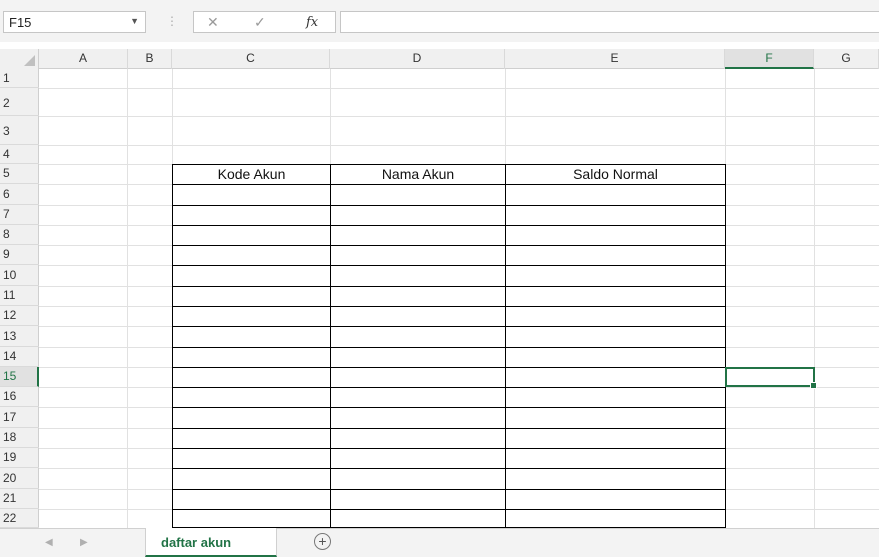 The width and height of the screenshot is (879, 557). What do you see at coordinates (19, 59) in the screenshot?
I see `select-all-button` at bounding box center [19, 59].